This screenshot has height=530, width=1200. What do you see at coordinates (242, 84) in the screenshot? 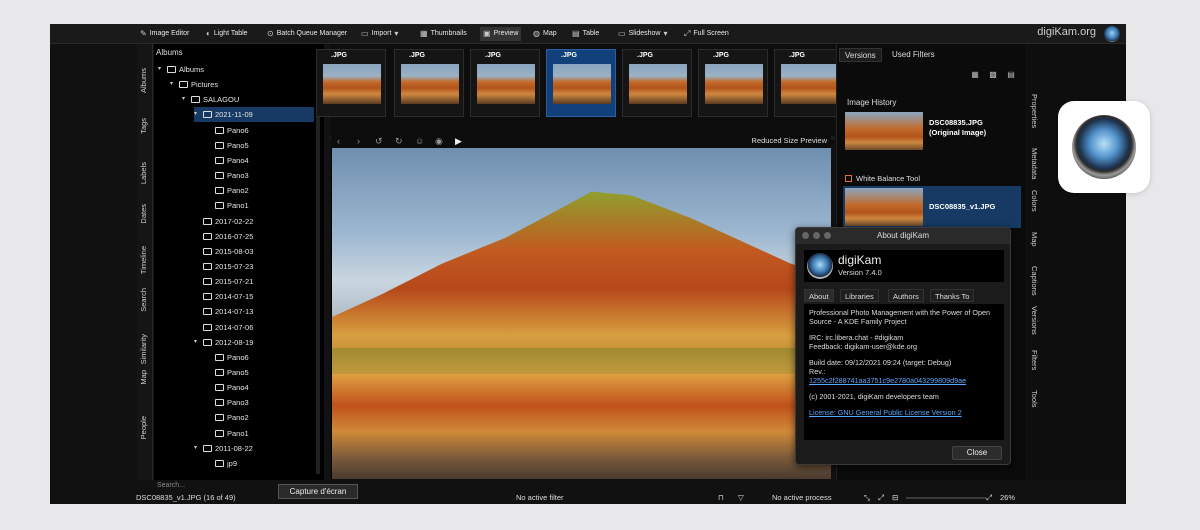
I see `album-tree-item: ▾ Pictures` at bounding box center [242, 84].